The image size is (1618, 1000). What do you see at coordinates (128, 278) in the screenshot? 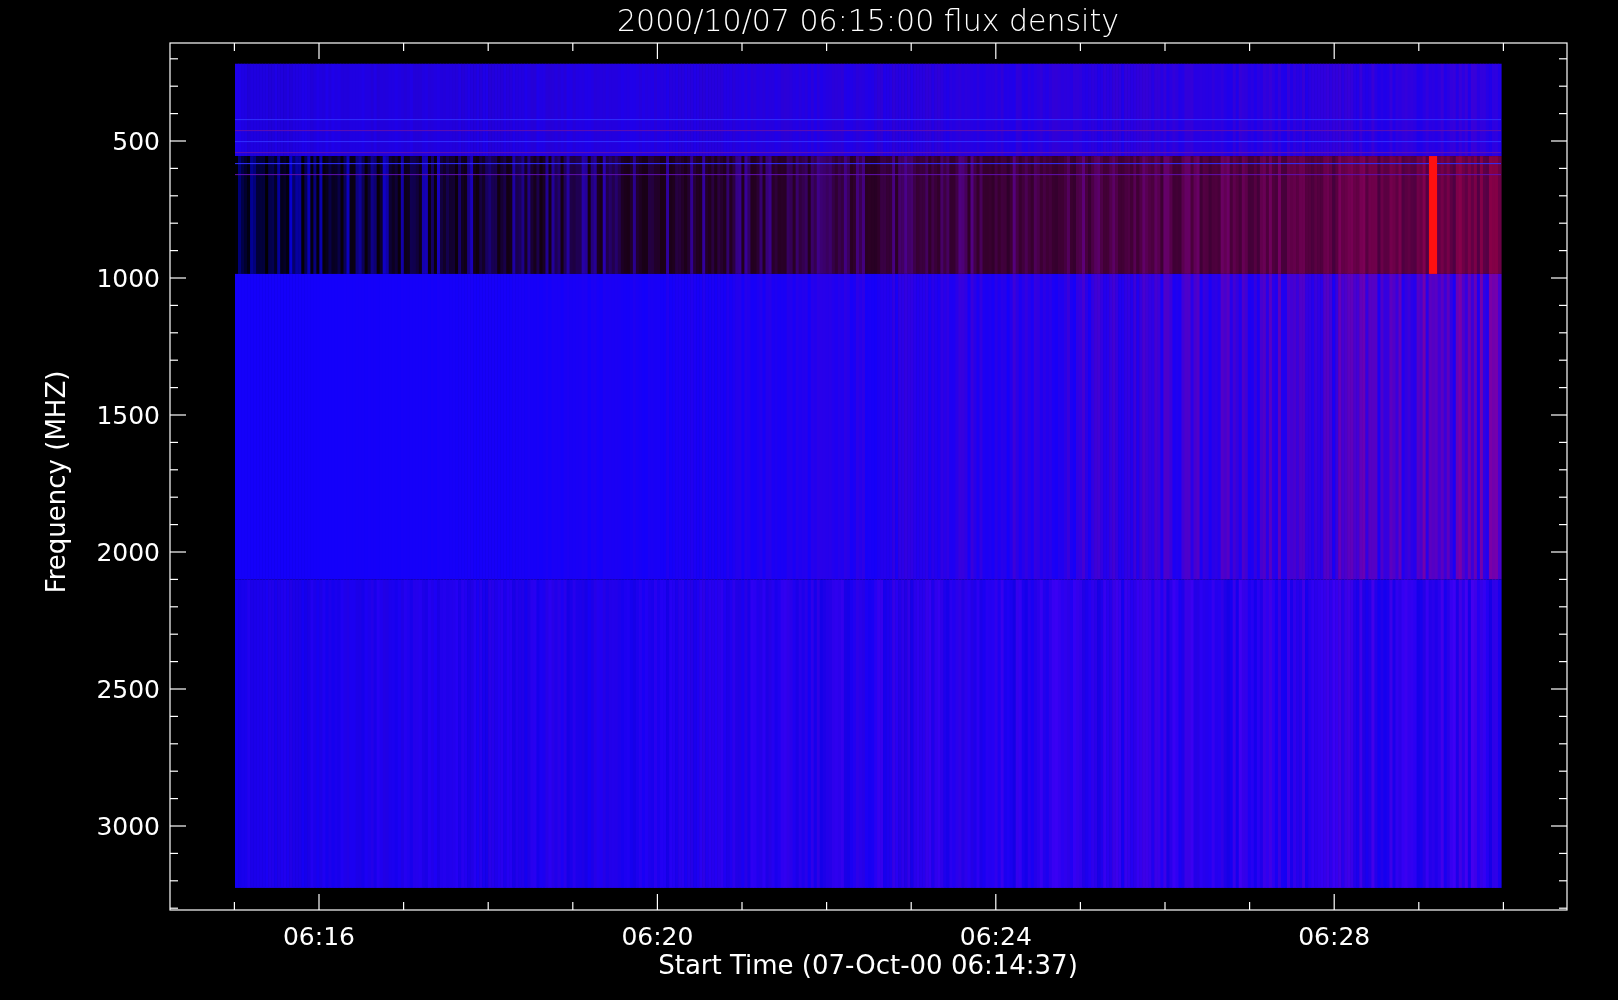
I see `y-tick-label: 1000` at bounding box center [128, 278].